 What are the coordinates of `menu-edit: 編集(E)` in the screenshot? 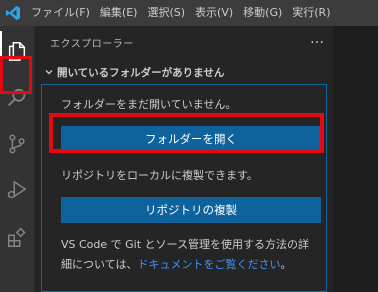 It's located at (119, 13).